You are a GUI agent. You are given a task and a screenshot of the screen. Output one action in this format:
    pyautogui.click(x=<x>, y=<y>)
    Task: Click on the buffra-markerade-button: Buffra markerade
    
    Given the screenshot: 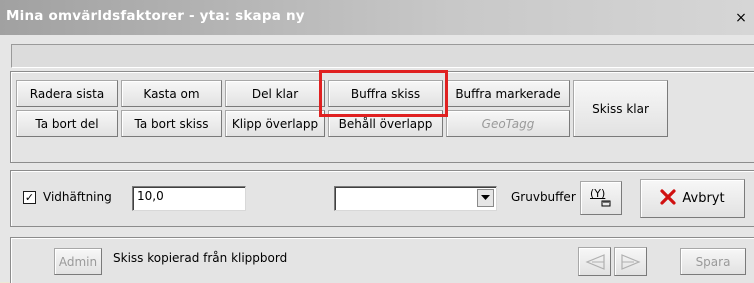 What is the action you would take?
    pyautogui.click(x=508, y=93)
    